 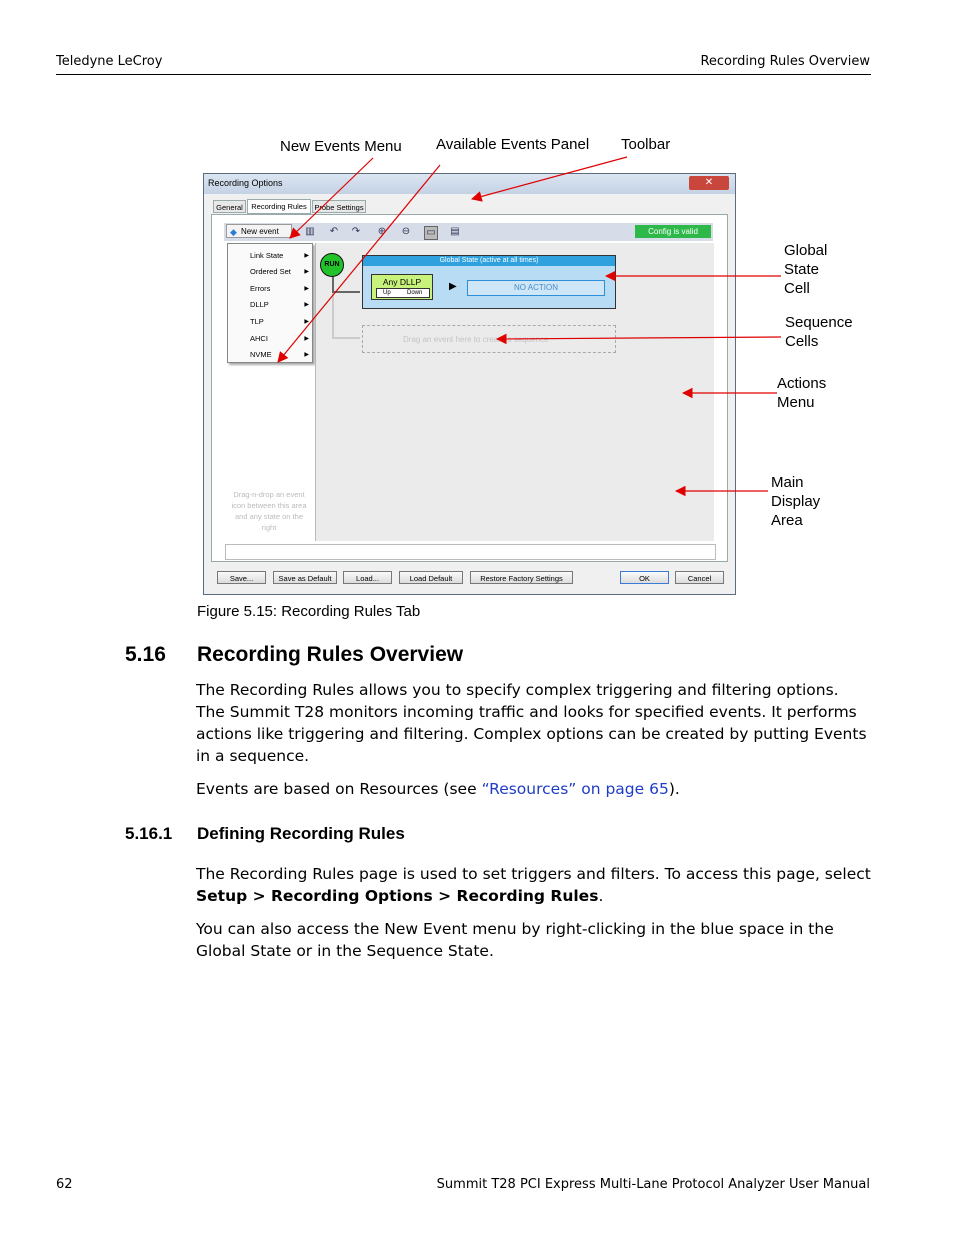 I want to click on resources-link: “Resources” on page 65, so click(x=575, y=789).